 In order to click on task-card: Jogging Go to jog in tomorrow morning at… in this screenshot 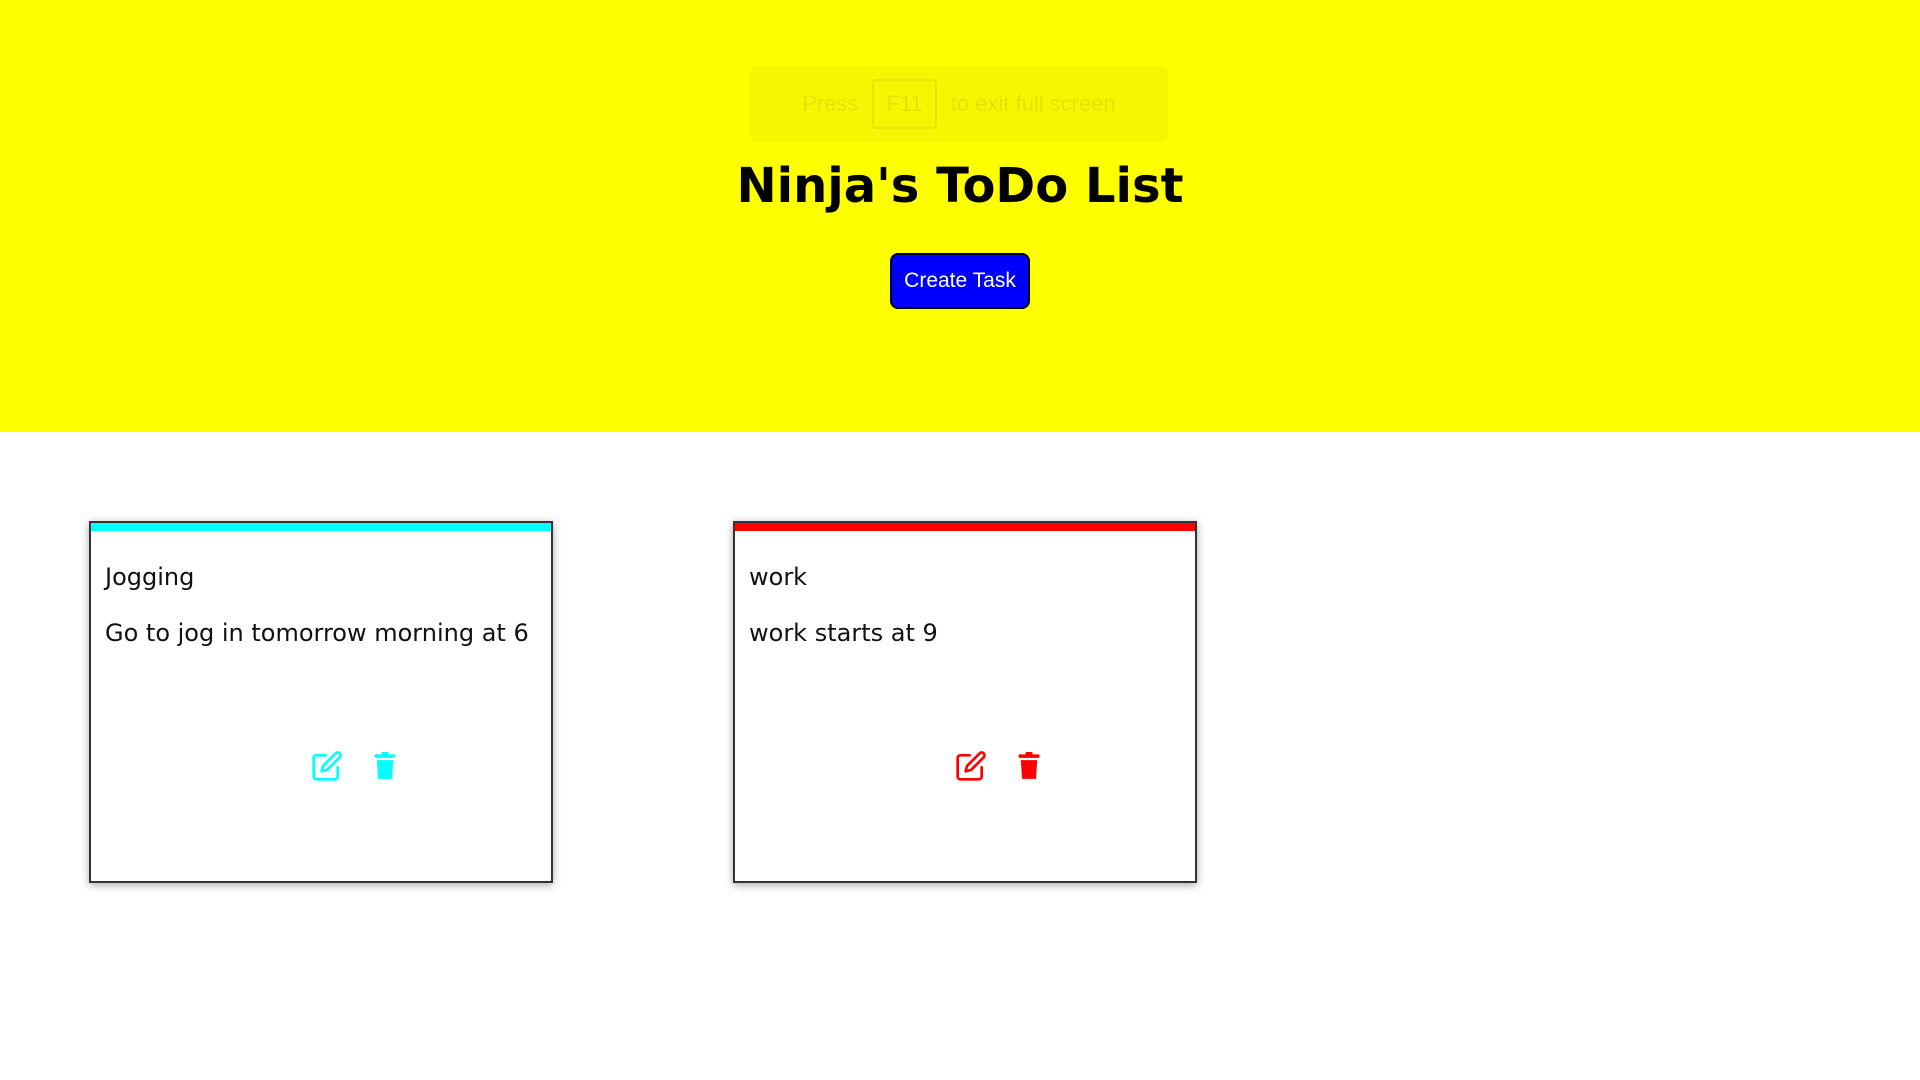, I will do `click(321, 702)`.